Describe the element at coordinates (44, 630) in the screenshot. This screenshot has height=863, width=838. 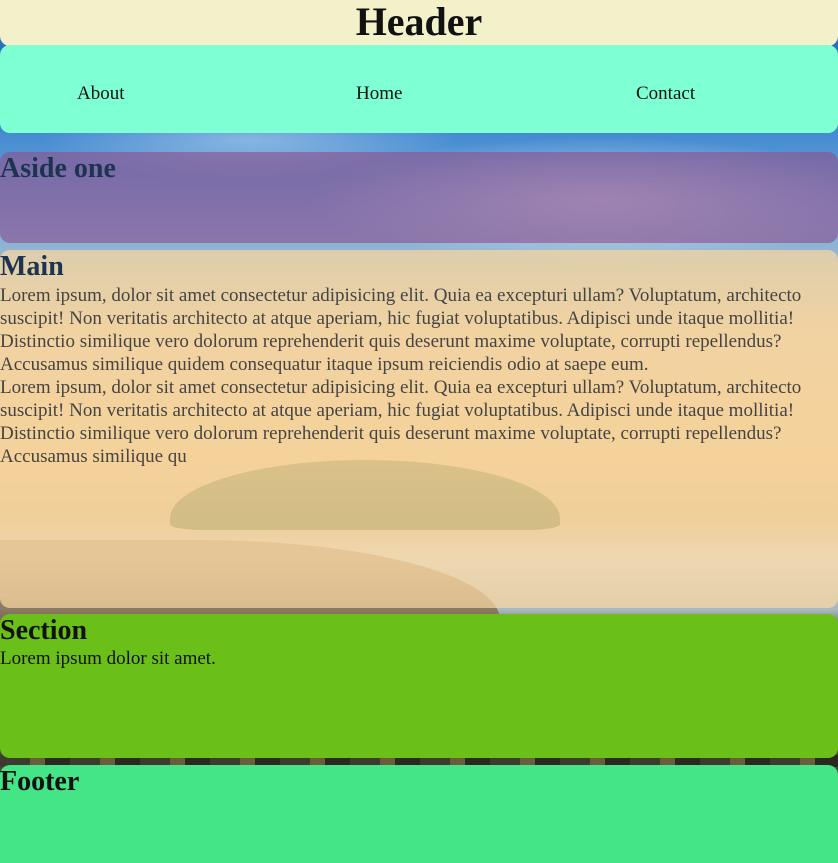
I see `section-title: Section` at that location.